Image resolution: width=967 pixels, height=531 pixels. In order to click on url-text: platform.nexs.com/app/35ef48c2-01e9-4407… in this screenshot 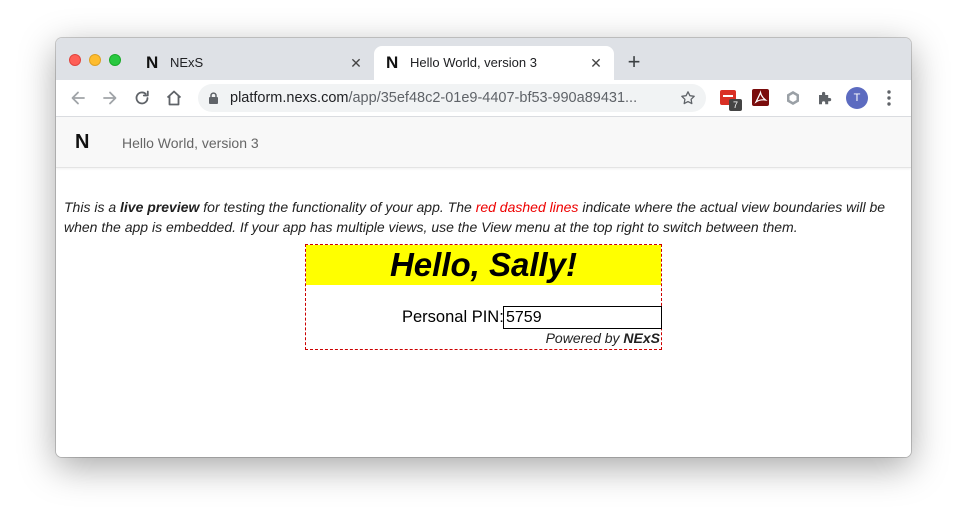, I will do `click(433, 98)`.